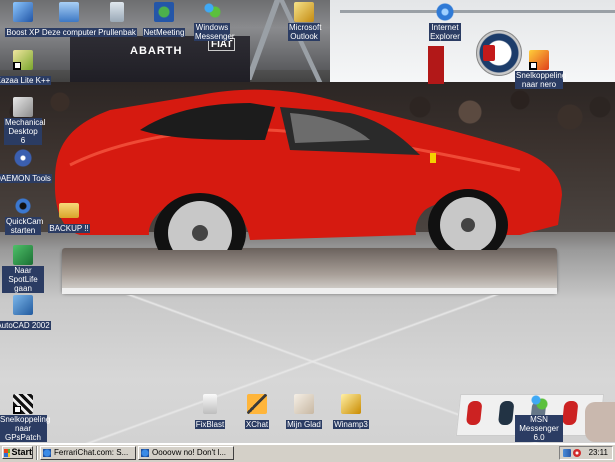 This screenshot has width=615, height=462. I want to click on folder-icon, so click(69, 210).